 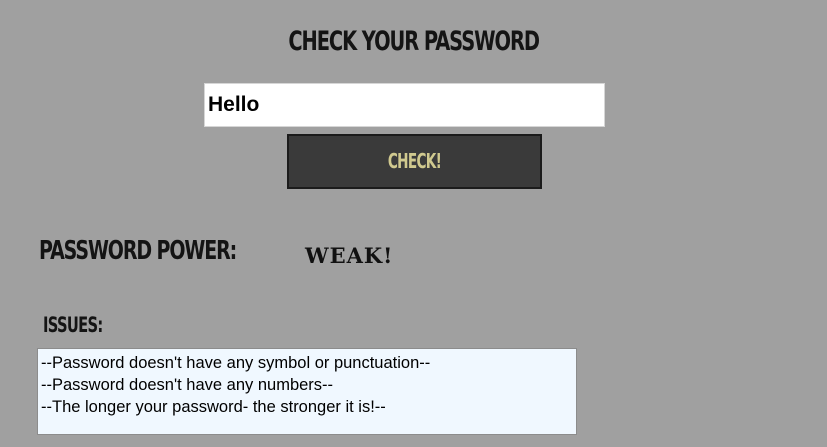 What do you see at coordinates (73, 325) in the screenshot?
I see `issues-label: ISSUES:` at bounding box center [73, 325].